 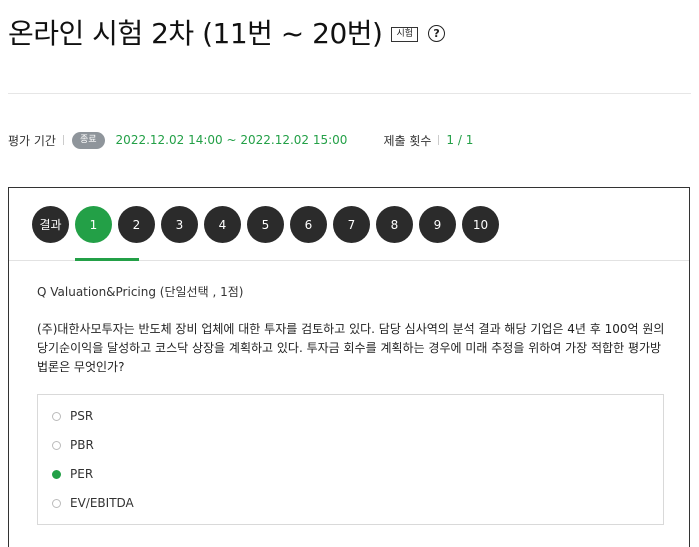 What do you see at coordinates (351, 224) in the screenshot?
I see `tab-question-7: 7` at bounding box center [351, 224].